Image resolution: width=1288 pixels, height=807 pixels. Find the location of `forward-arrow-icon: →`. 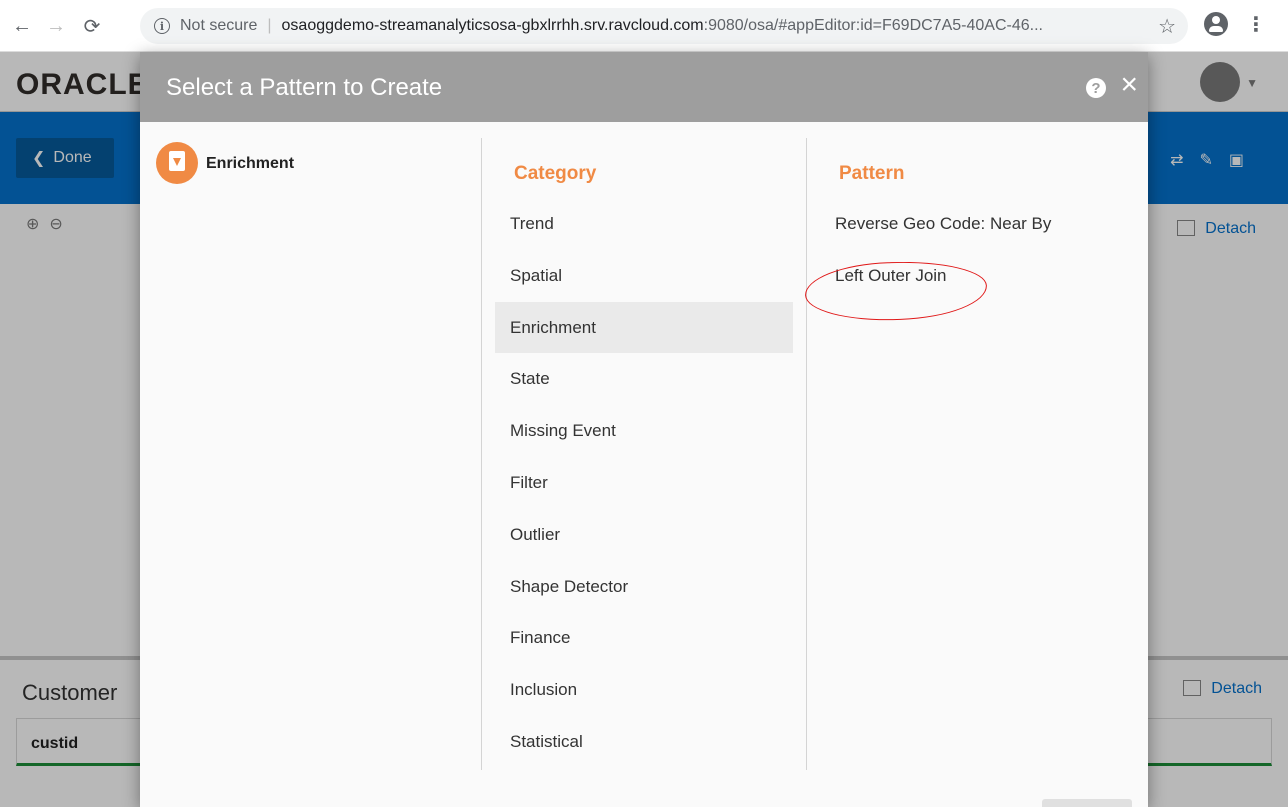

forward-arrow-icon: → is located at coordinates (56, 26).